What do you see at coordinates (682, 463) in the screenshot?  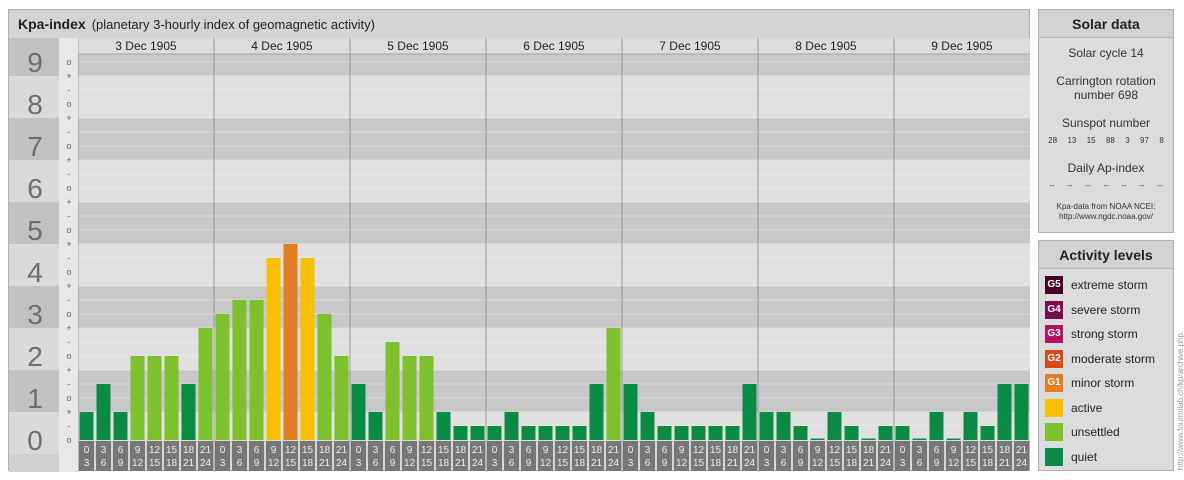 I see `slot-end-label: 12` at bounding box center [682, 463].